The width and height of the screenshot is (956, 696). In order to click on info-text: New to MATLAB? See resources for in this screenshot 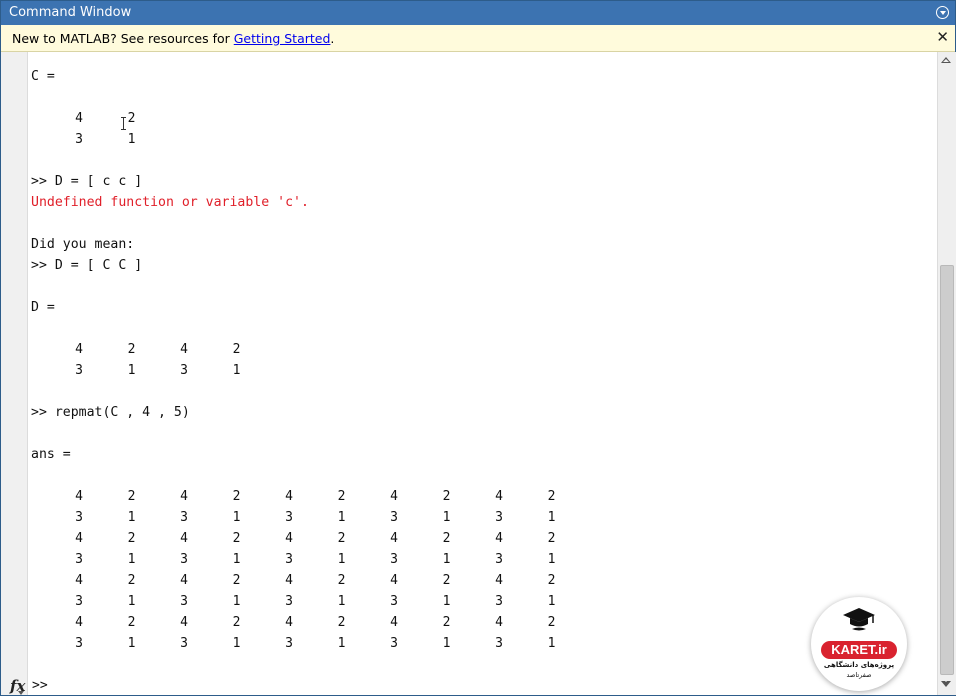, I will do `click(123, 38)`.